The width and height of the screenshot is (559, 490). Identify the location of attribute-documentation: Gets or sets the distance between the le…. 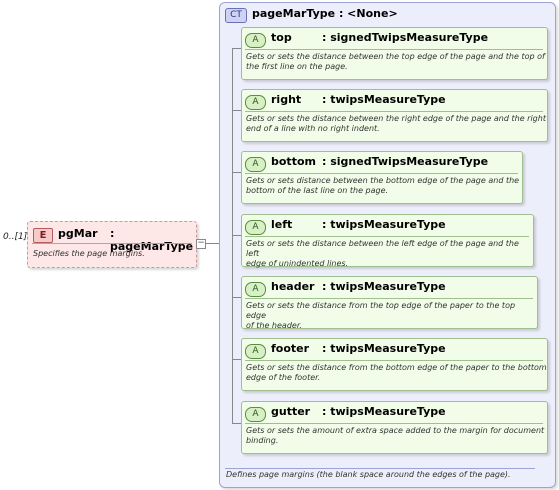
(382, 253).